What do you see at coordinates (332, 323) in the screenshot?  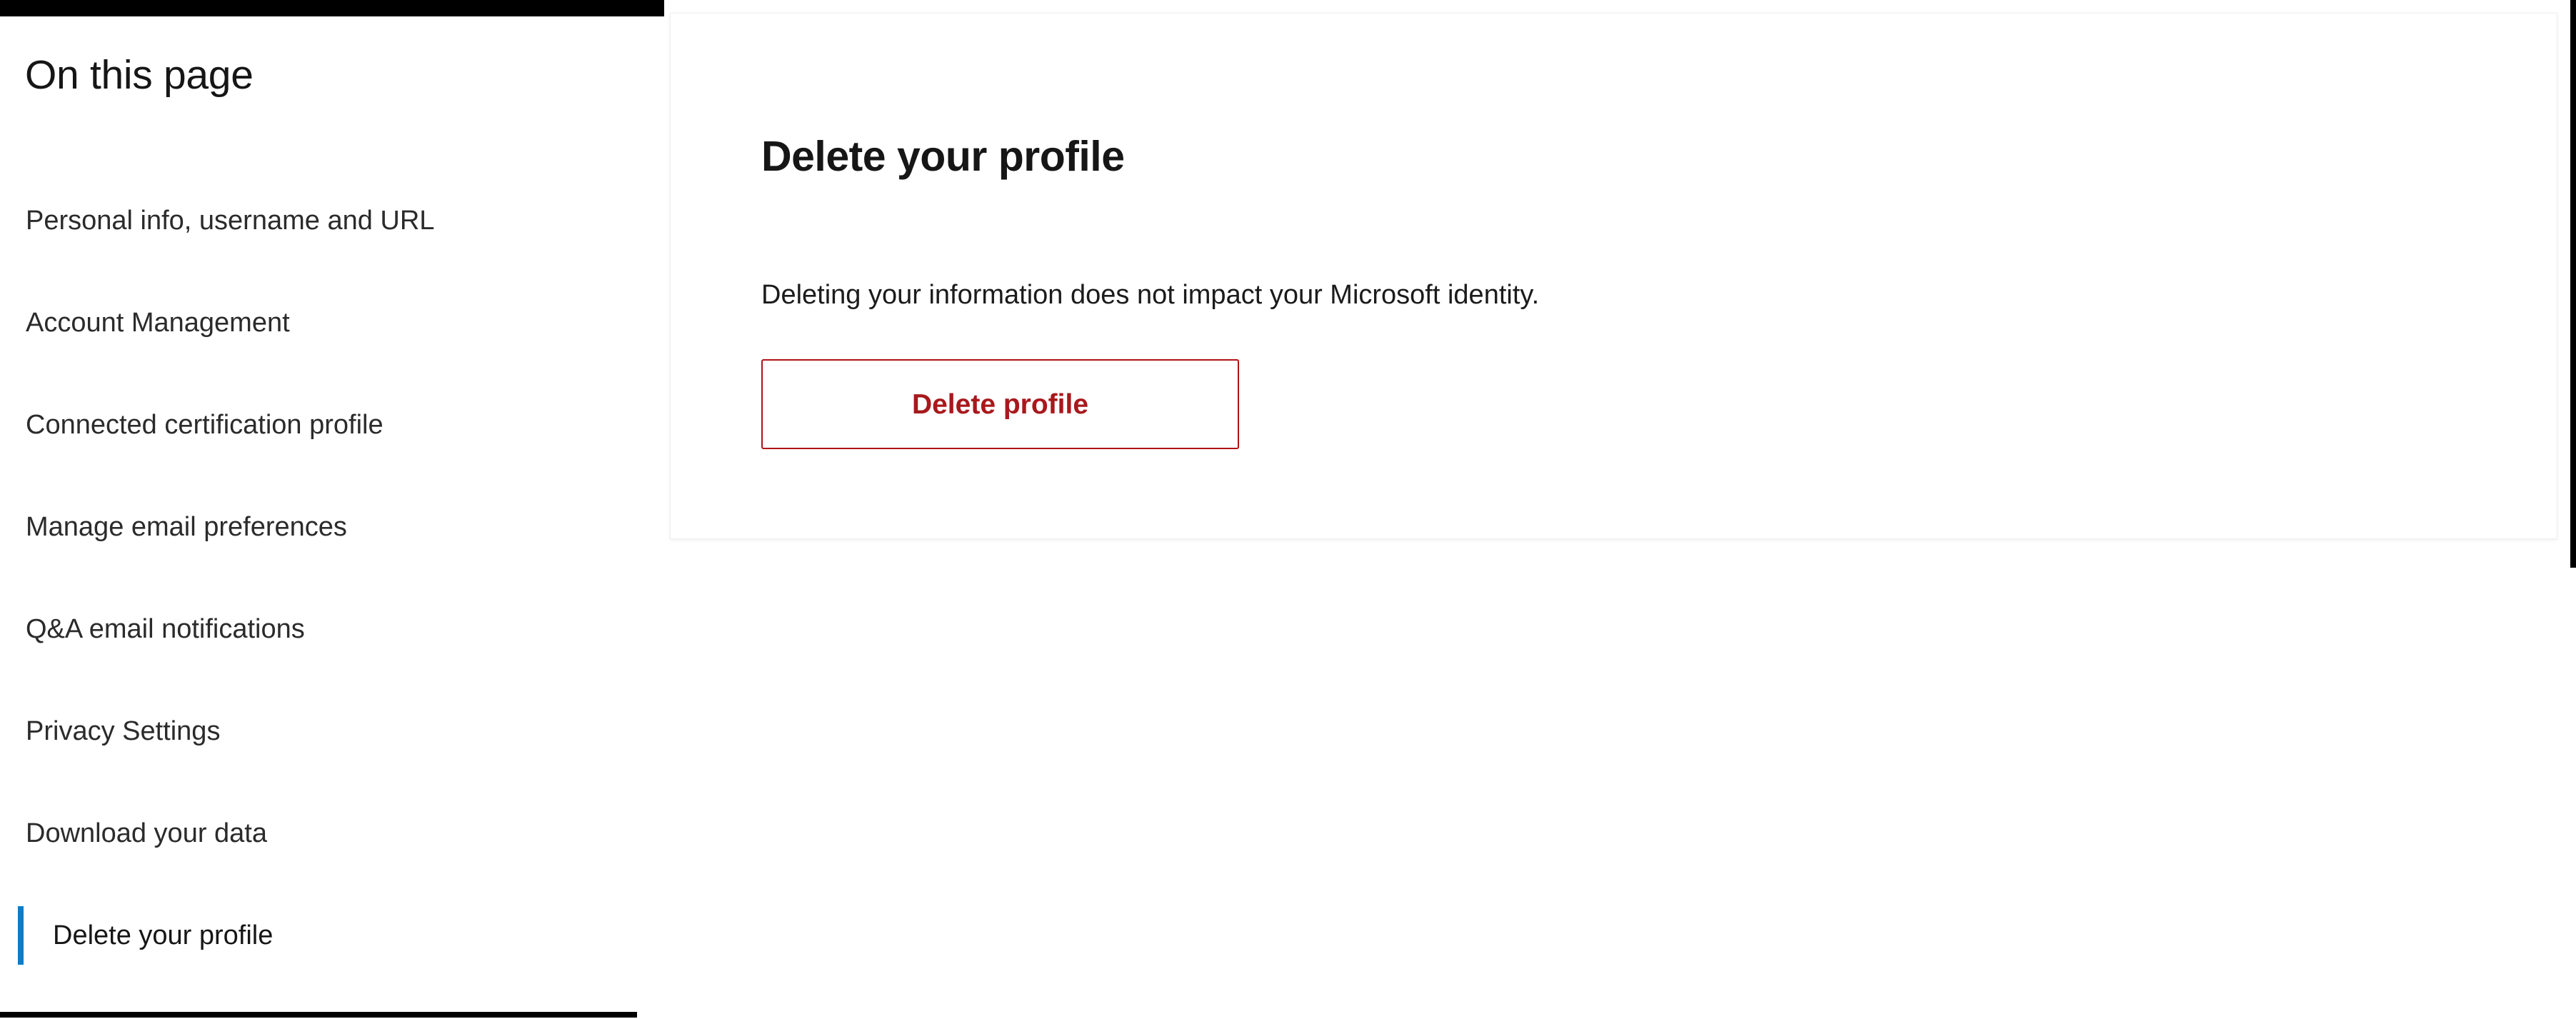 I see `toc-item-account-management: Account Management` at bounding box center [332, 323].